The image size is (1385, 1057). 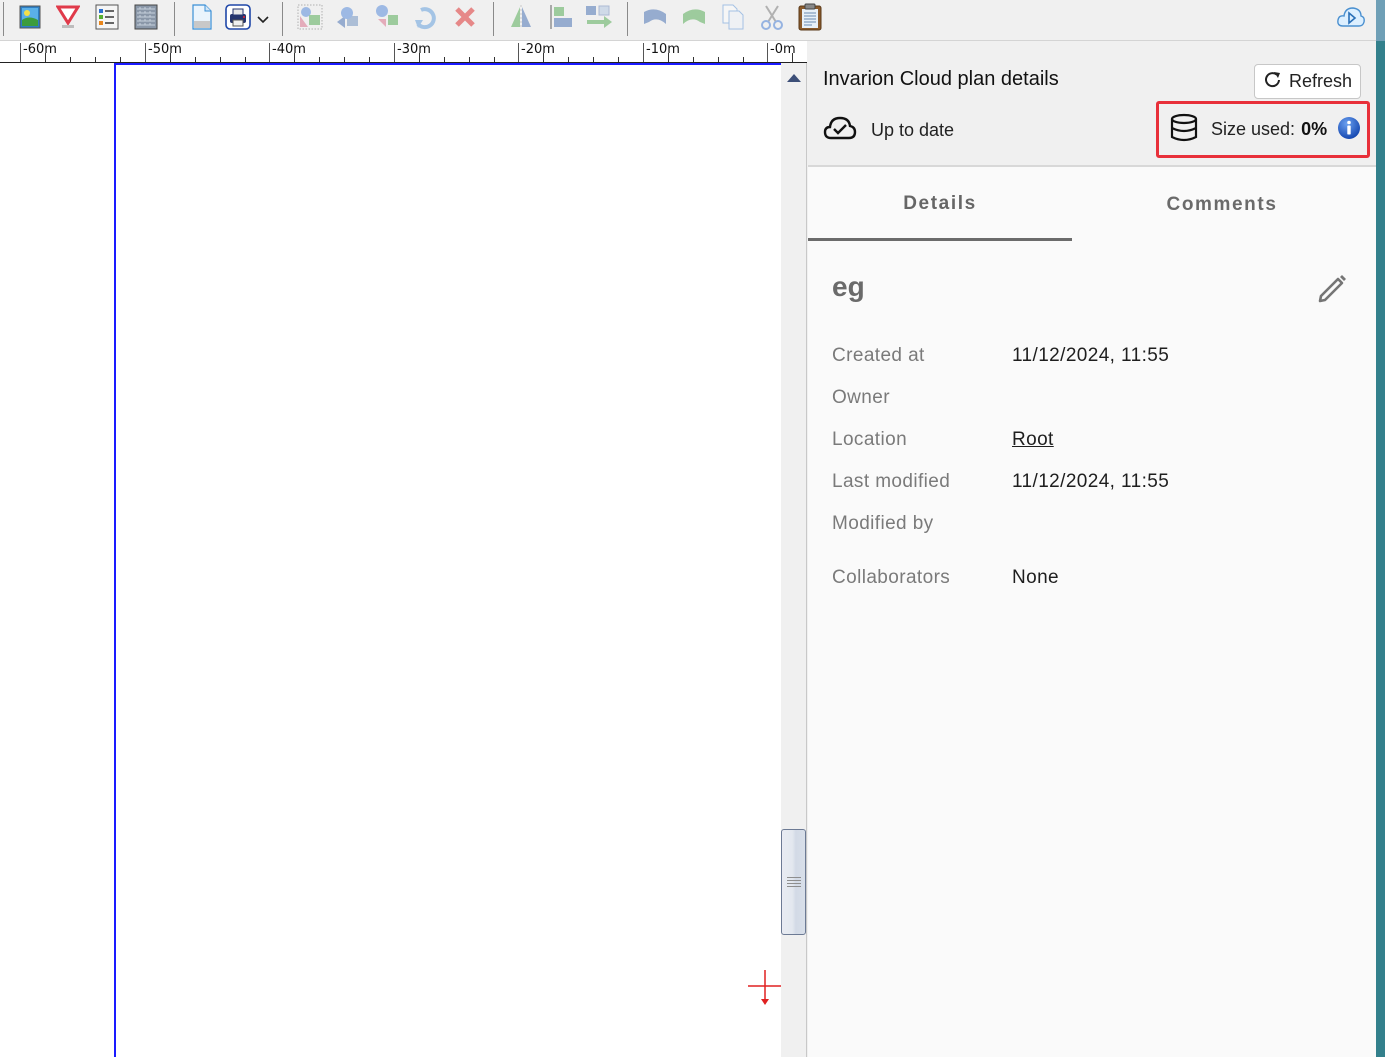 I want to click on bring-to-front-button, so click(x=348, y=19).